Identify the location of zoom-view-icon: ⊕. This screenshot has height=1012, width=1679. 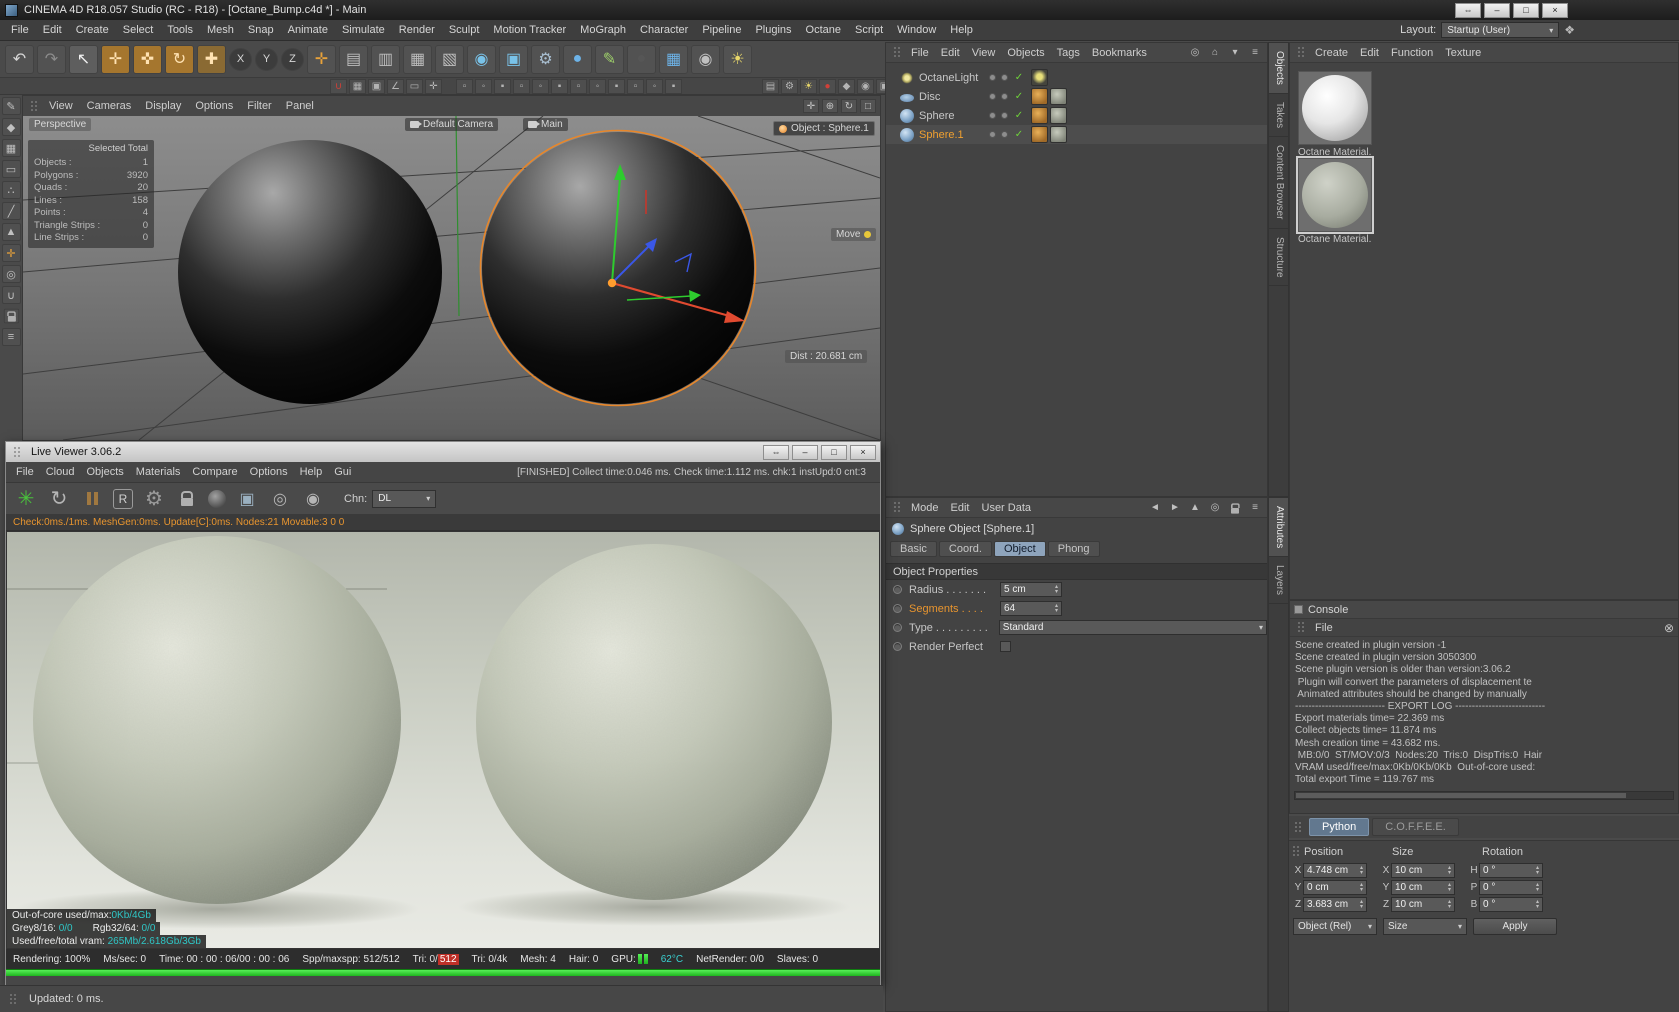
(830, 106).